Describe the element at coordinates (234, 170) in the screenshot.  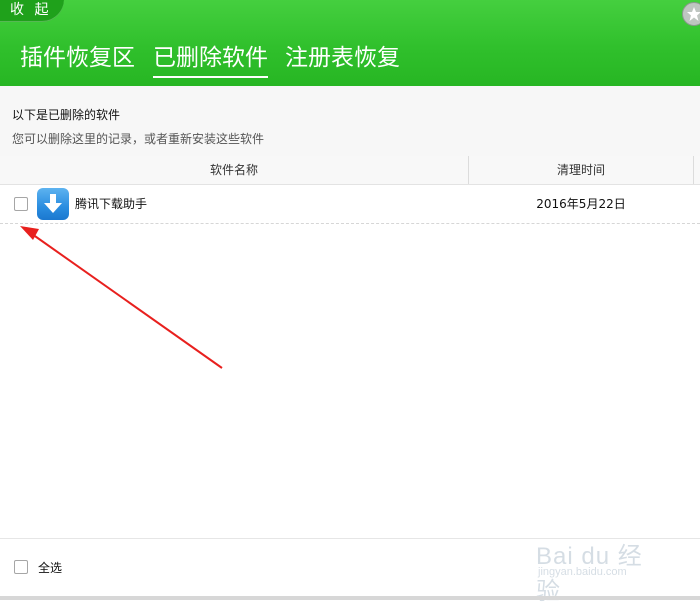
I see `column-header-software-name: 软件名称` at that location.